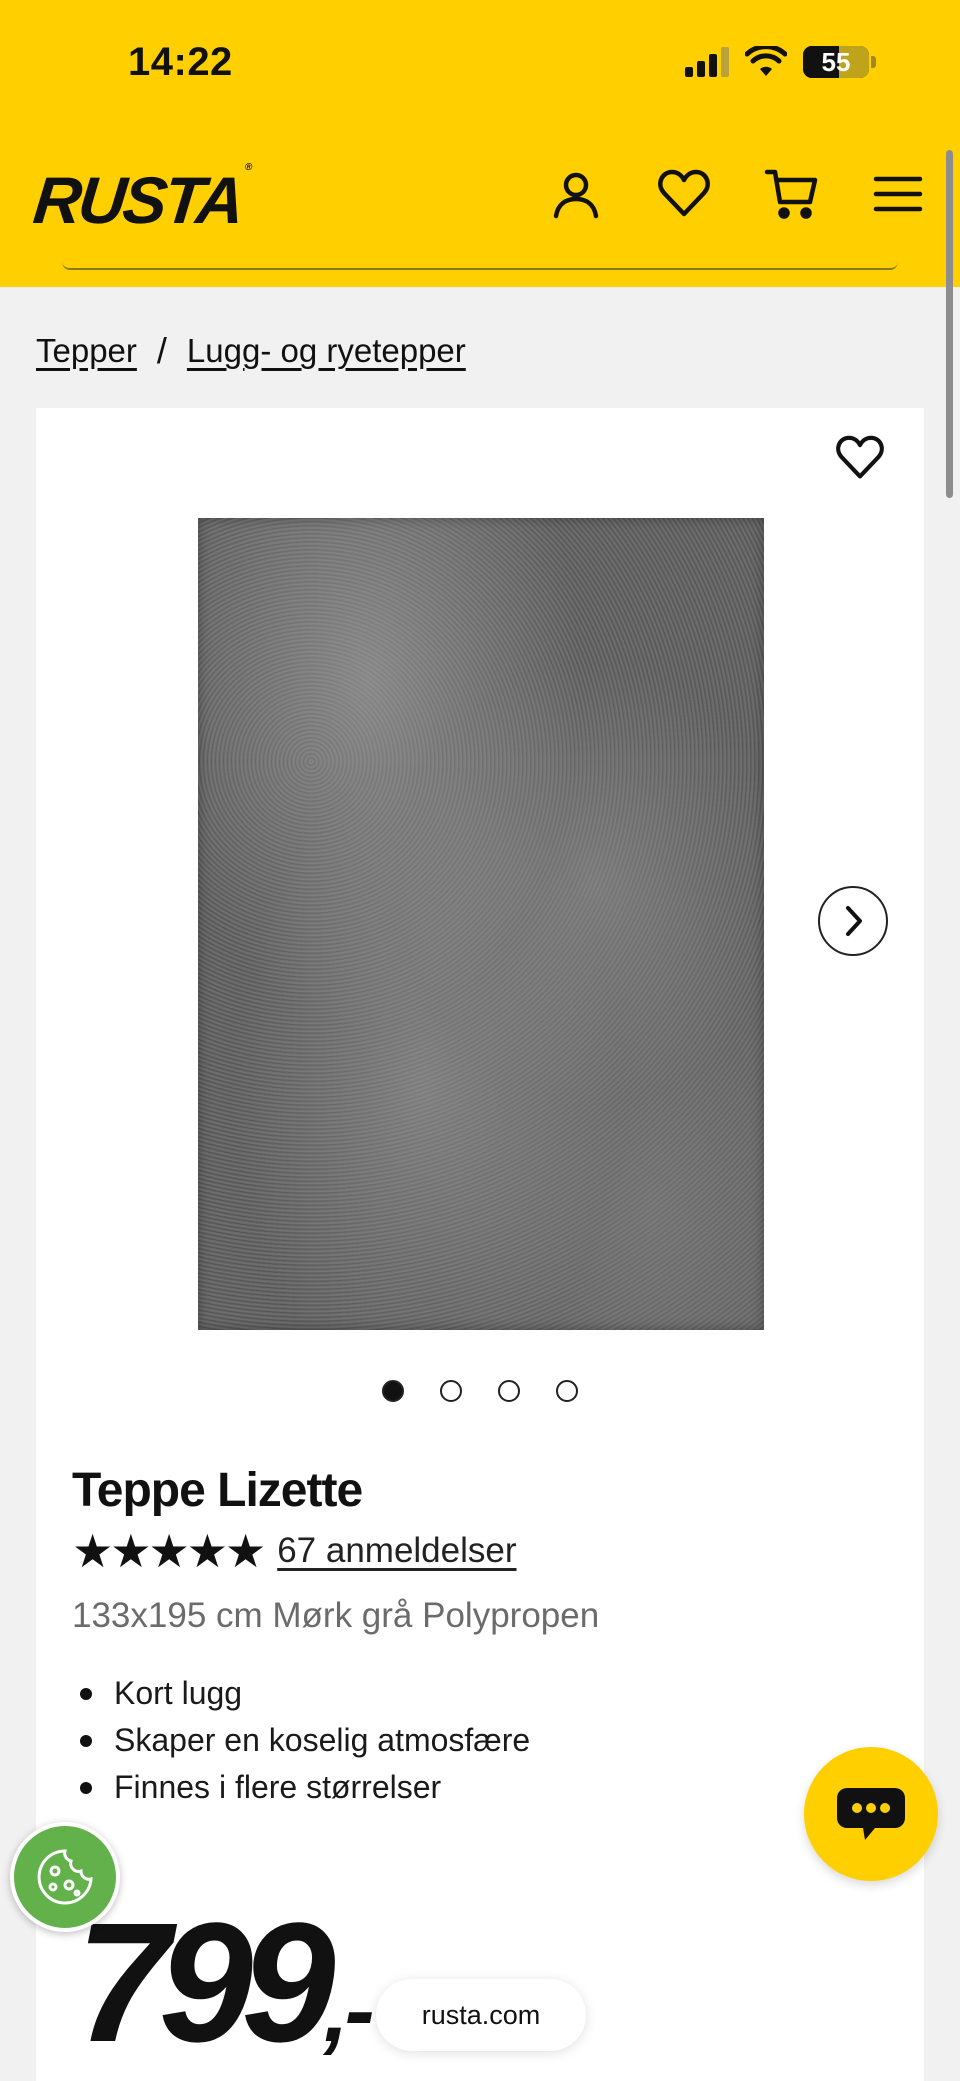  I want to click on browser-url-bar: rusta.com, so click(481, 2015).